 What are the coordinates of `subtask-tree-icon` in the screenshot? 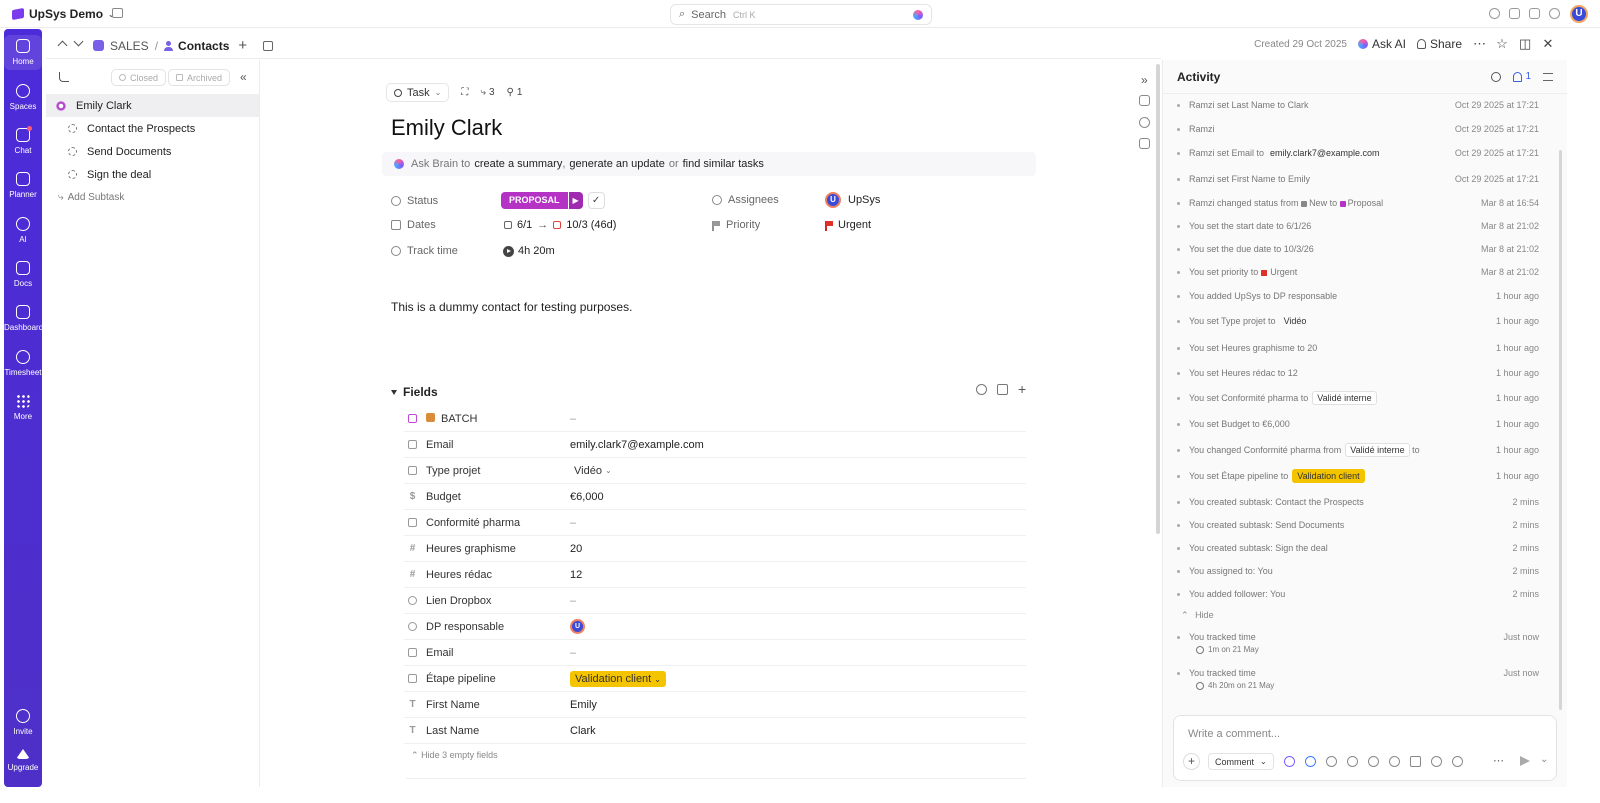 It's located at (64, 77).